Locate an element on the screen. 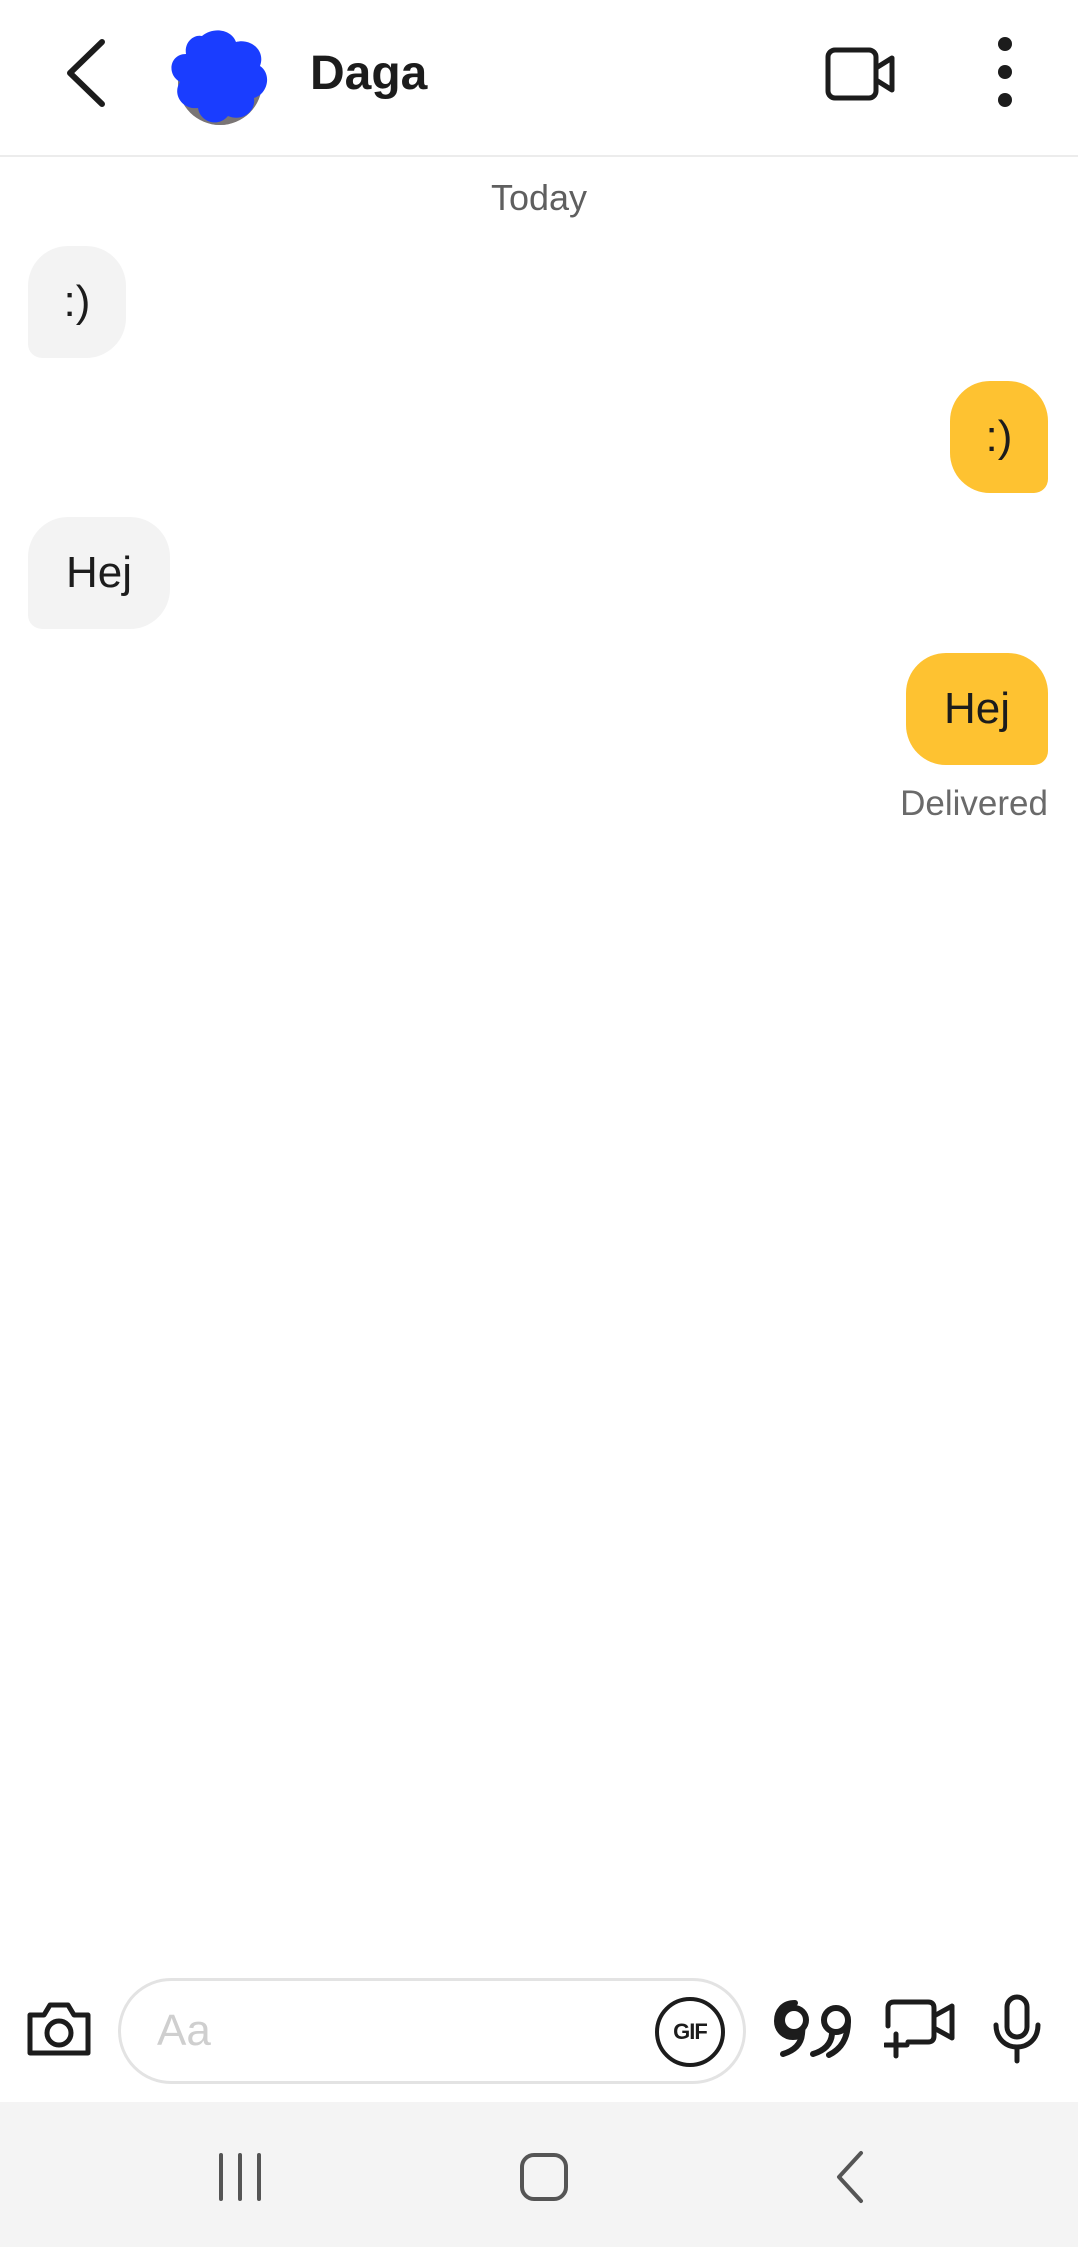 Image resolution: width=1078 pixels, height=2247 pixels. quote-button is located at coordinates (816, 2029).